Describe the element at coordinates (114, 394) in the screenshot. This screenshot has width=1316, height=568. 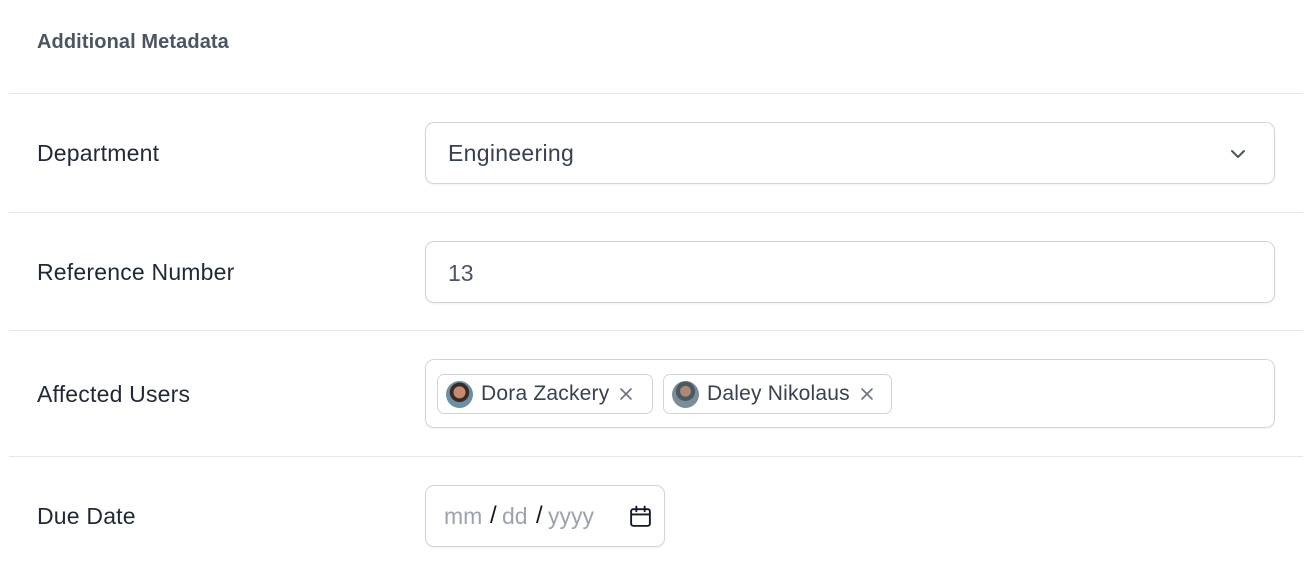
I see `affected-users-label: Affected Users` at that location.